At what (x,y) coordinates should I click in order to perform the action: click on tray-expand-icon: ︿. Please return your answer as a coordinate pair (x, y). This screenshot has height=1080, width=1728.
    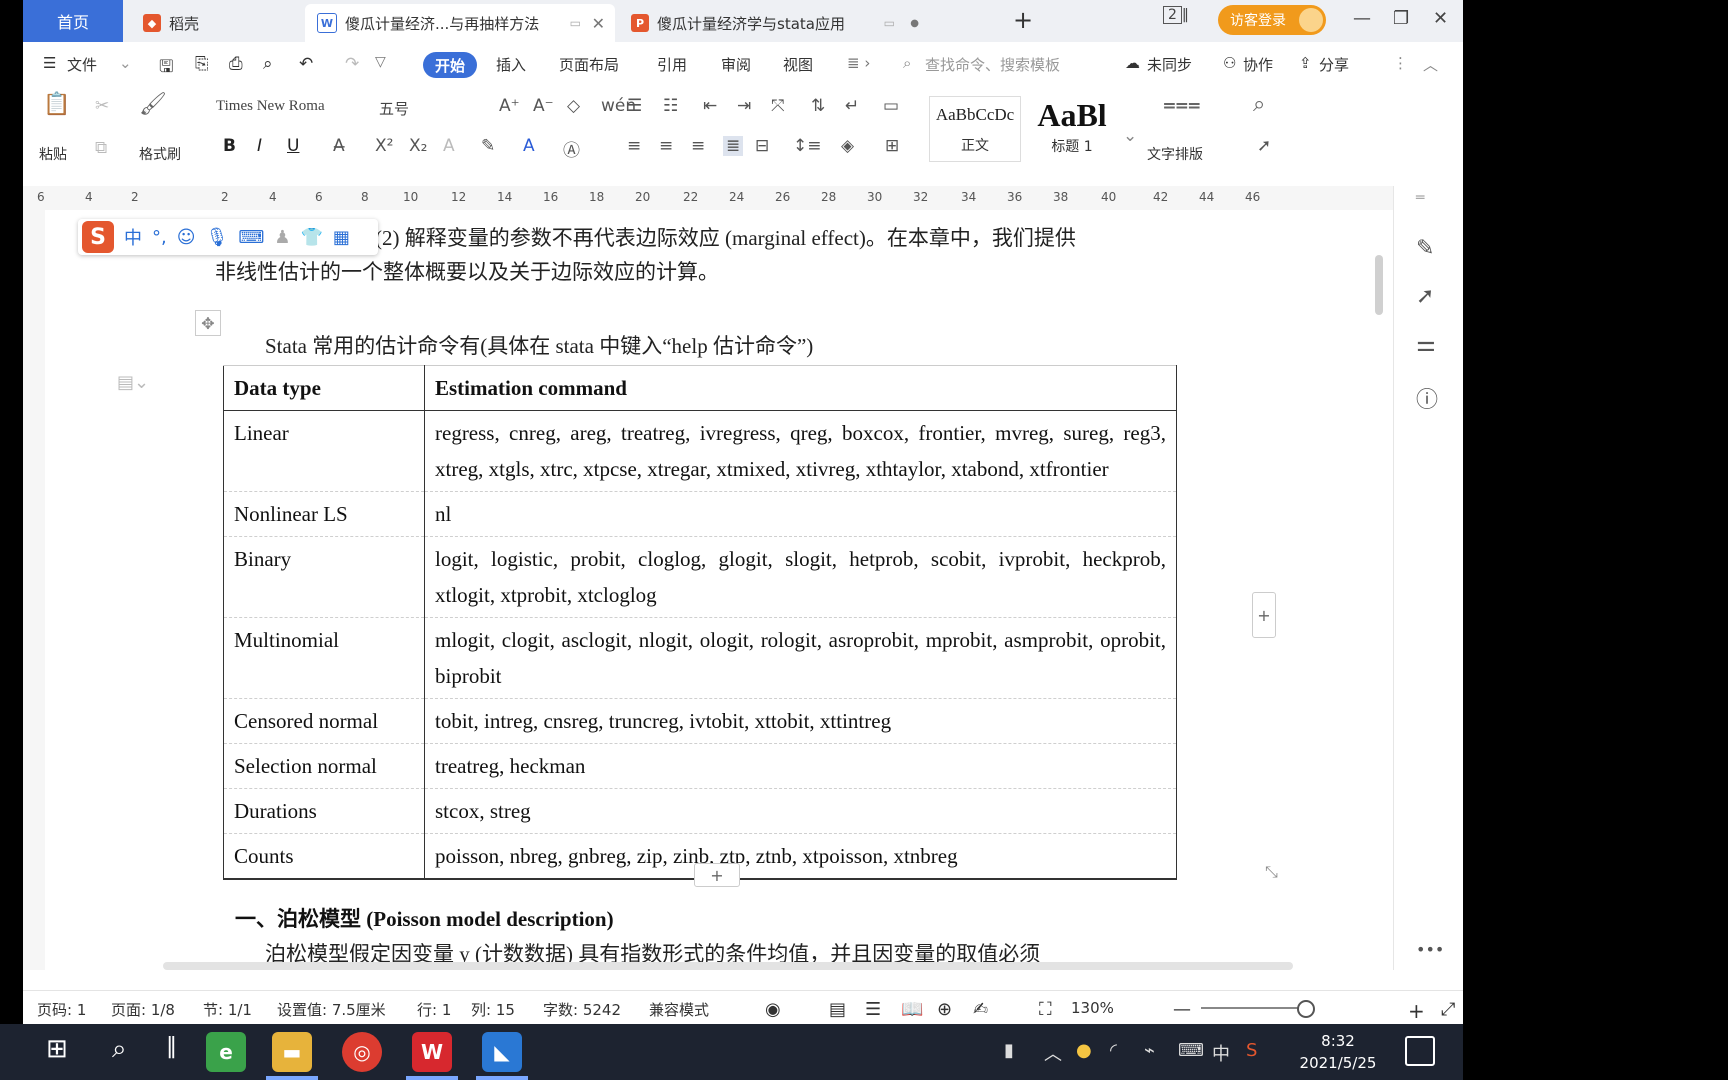
    Looking at the image, I should click on (1053, 1053).